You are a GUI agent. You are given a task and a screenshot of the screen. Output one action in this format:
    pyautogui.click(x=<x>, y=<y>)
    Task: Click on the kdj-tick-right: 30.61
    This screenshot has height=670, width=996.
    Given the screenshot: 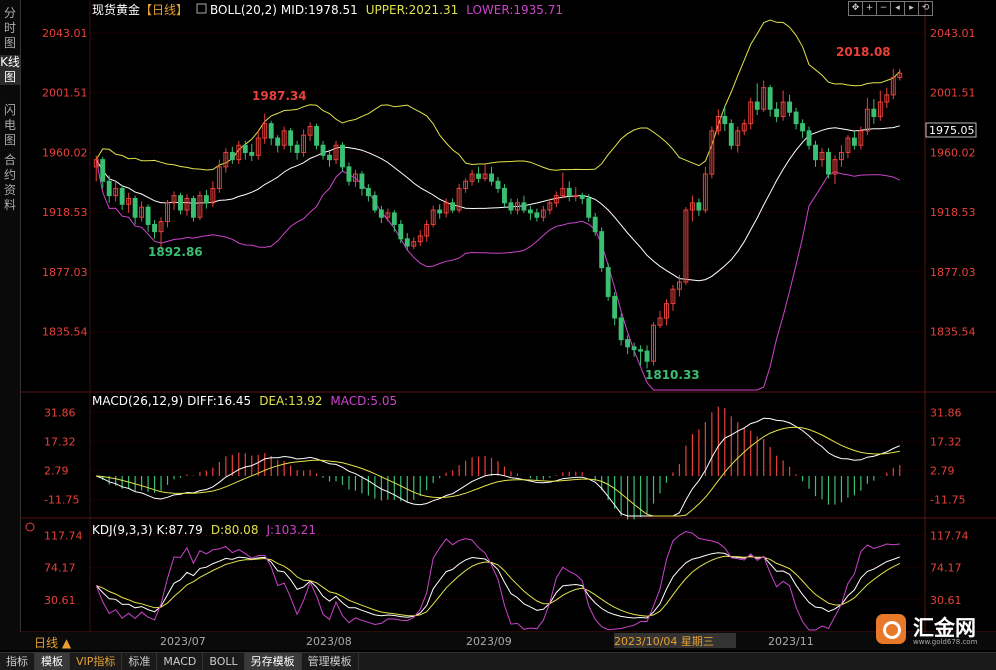 What is the action you would take?
    pyautogui.click(x=946, y=600)
    